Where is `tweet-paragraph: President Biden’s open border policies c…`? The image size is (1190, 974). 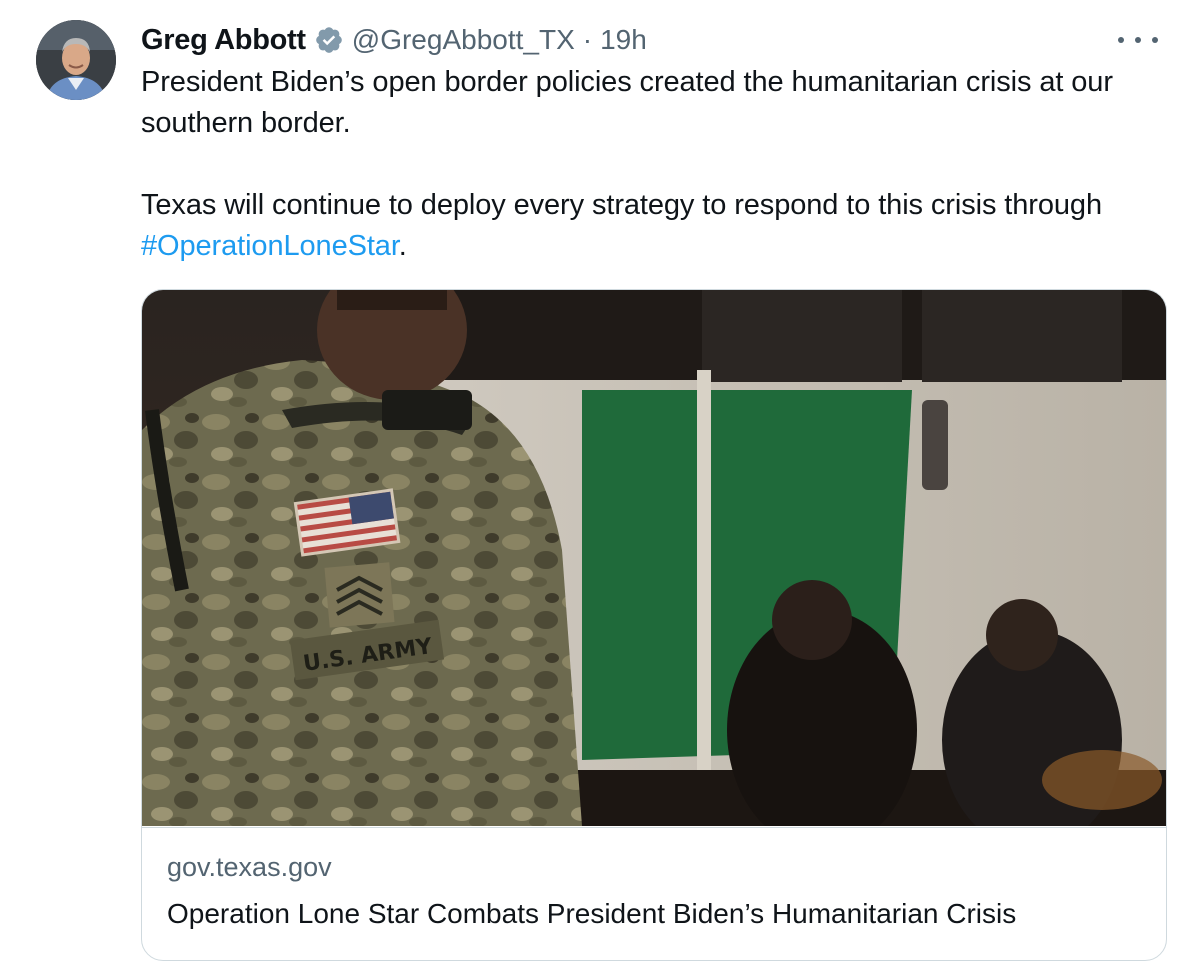 tweet-paragraph: President Biden’s open border policies c… is located at coordinates (627, 102).